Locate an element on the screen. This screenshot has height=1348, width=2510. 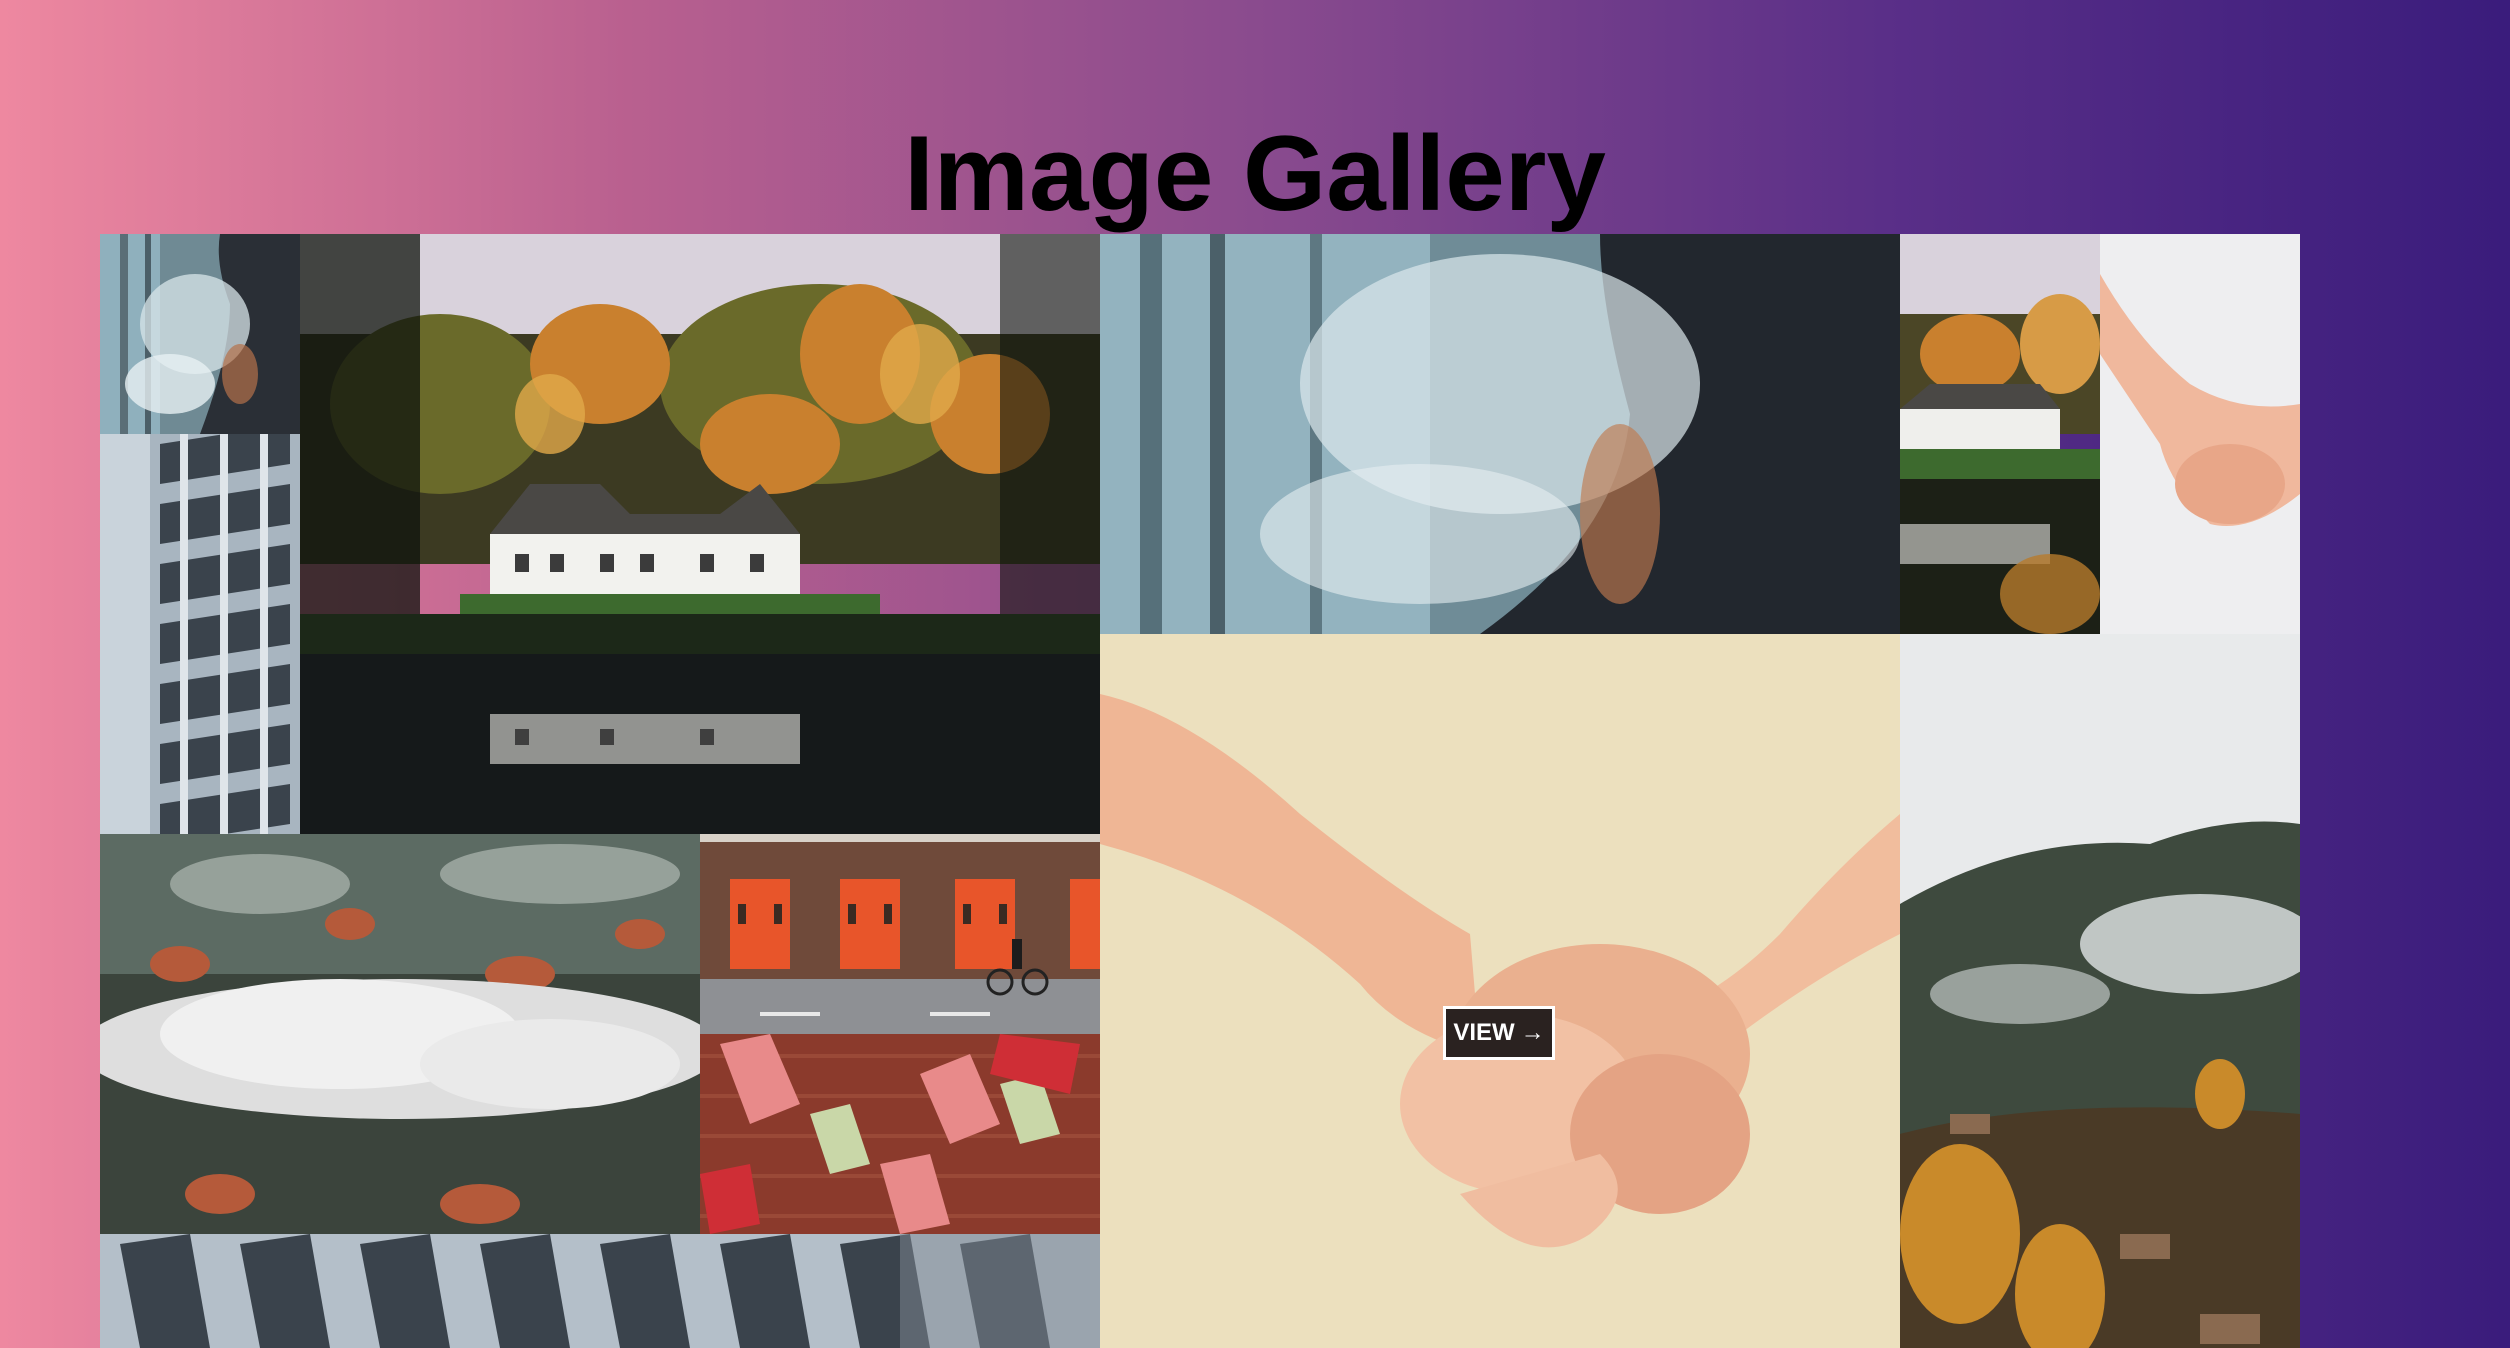
gallery-image-forest-clouds is located at coordinates (400, 1034).